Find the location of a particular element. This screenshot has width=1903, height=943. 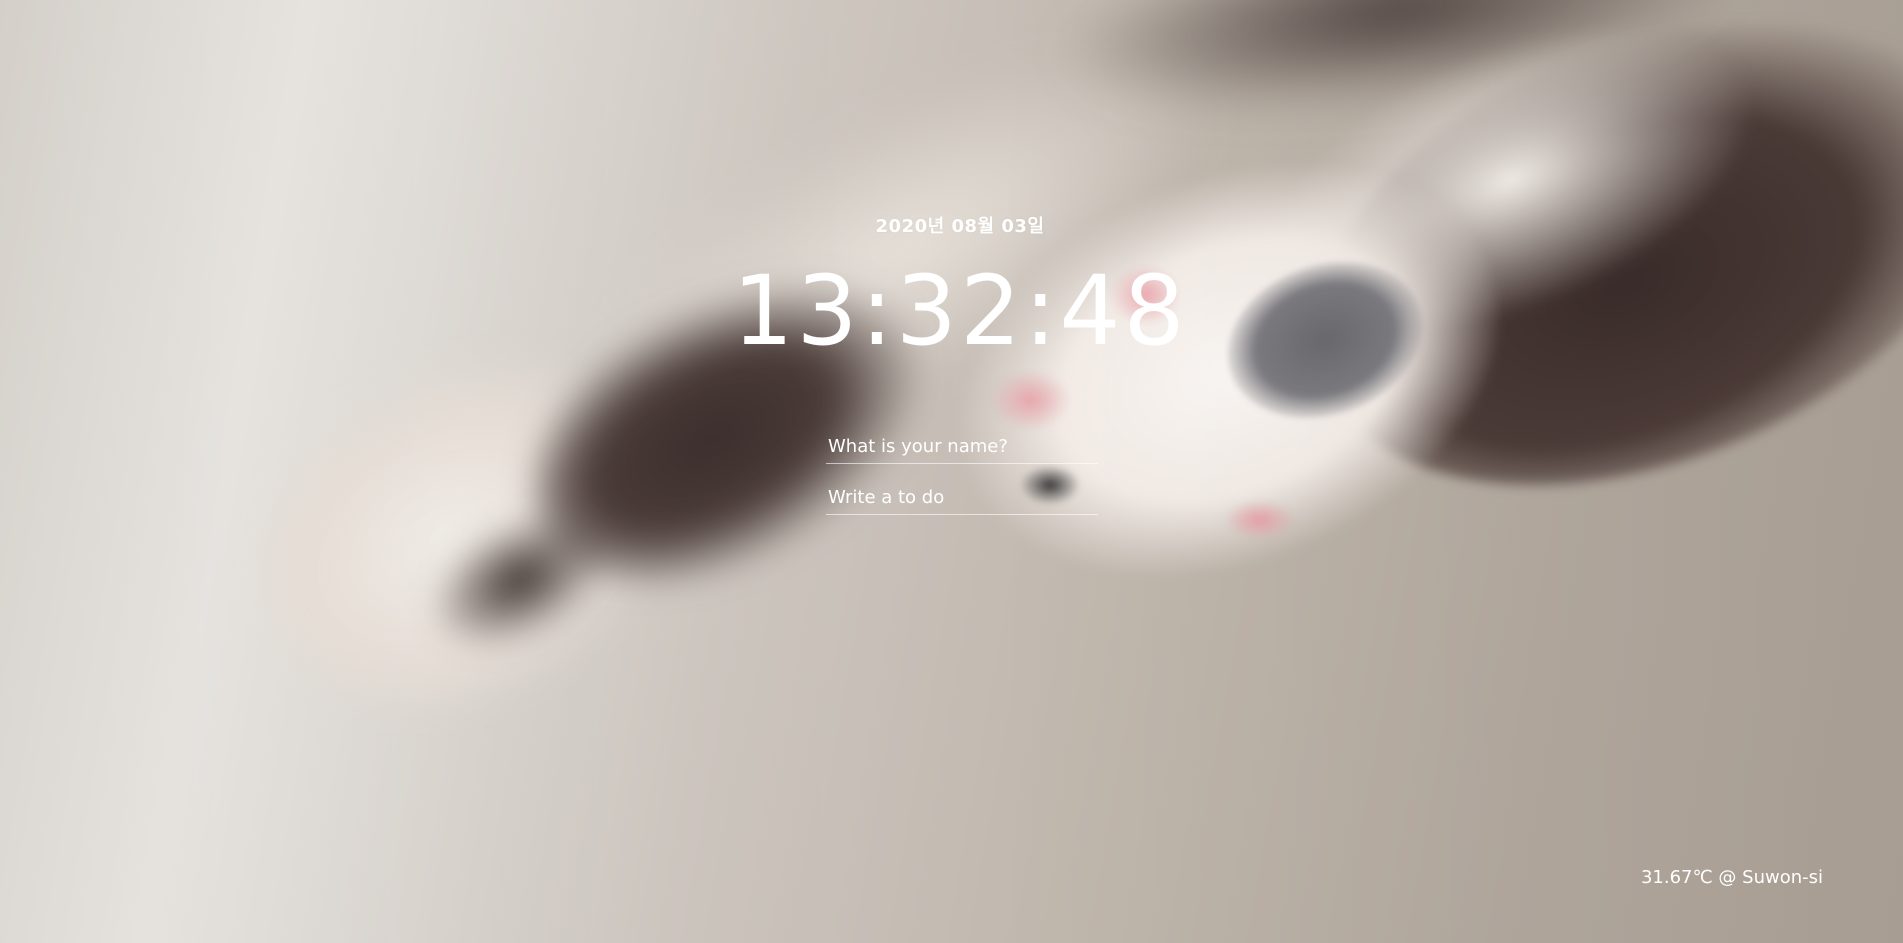

weather-display: 31.67℃ @ Suwon-si is located at coordinates (1731, 877).